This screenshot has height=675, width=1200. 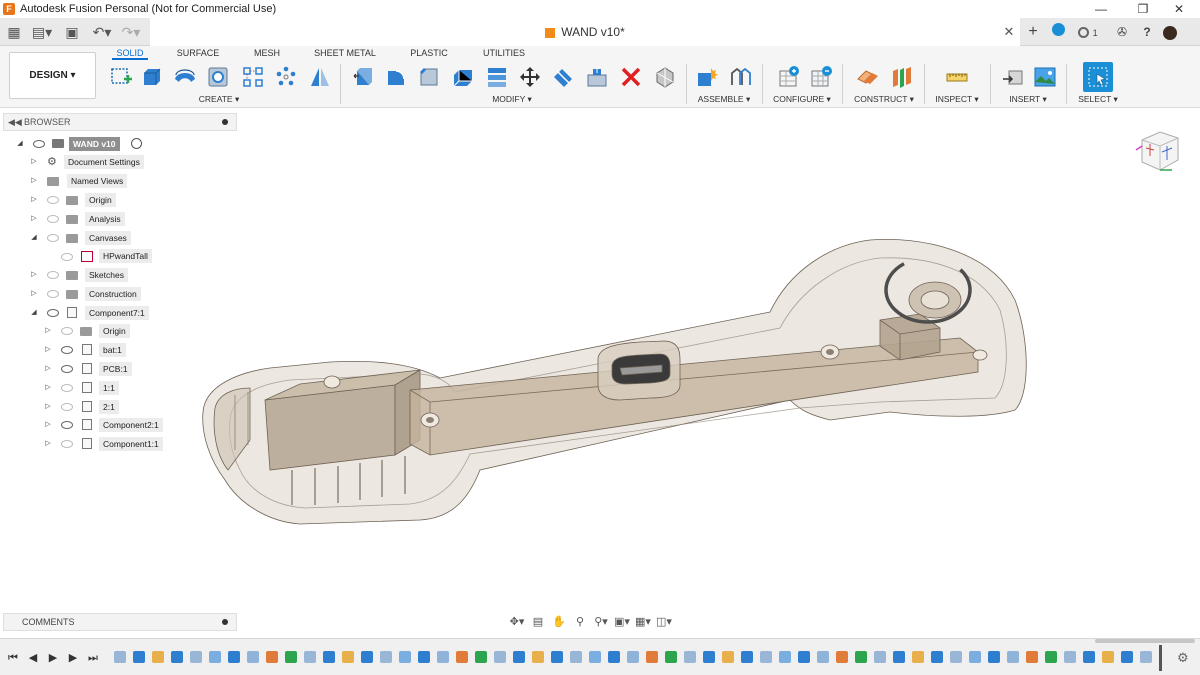 What do you see at coordinates (1045, 77) in the screenshot?
I see `insert-canvas-icon` at bounding box center [1045, 77].